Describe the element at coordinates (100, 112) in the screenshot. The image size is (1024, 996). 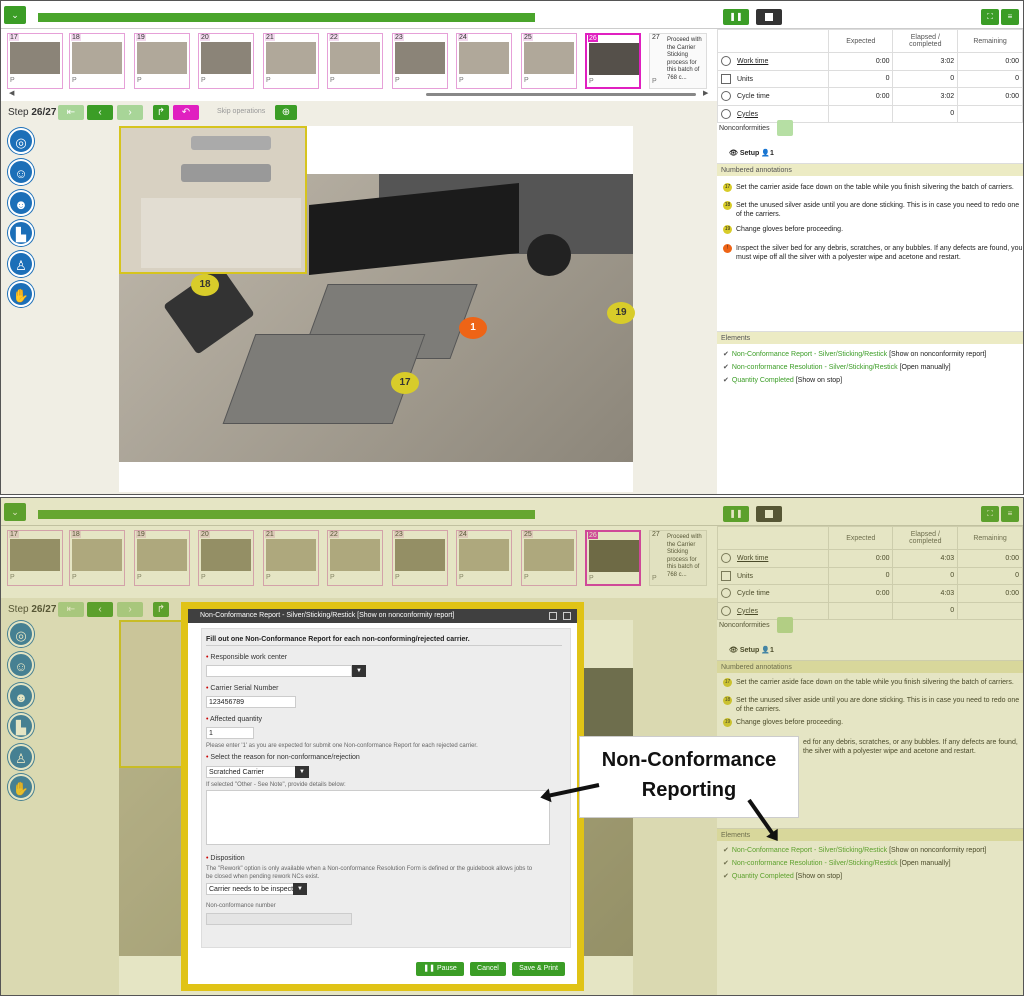
I see `previous-step-button: ‹` at that location.